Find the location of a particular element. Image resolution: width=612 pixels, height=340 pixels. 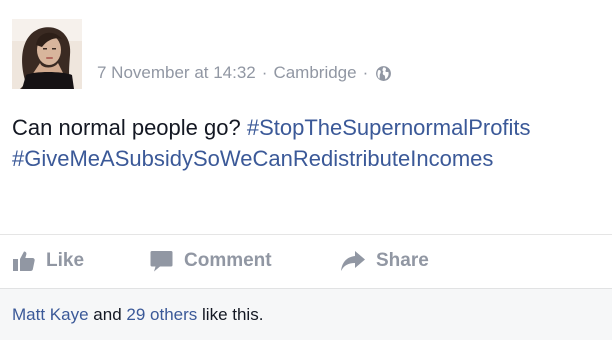

others-liked-link: 29 others is located at coordinates (161, 315).